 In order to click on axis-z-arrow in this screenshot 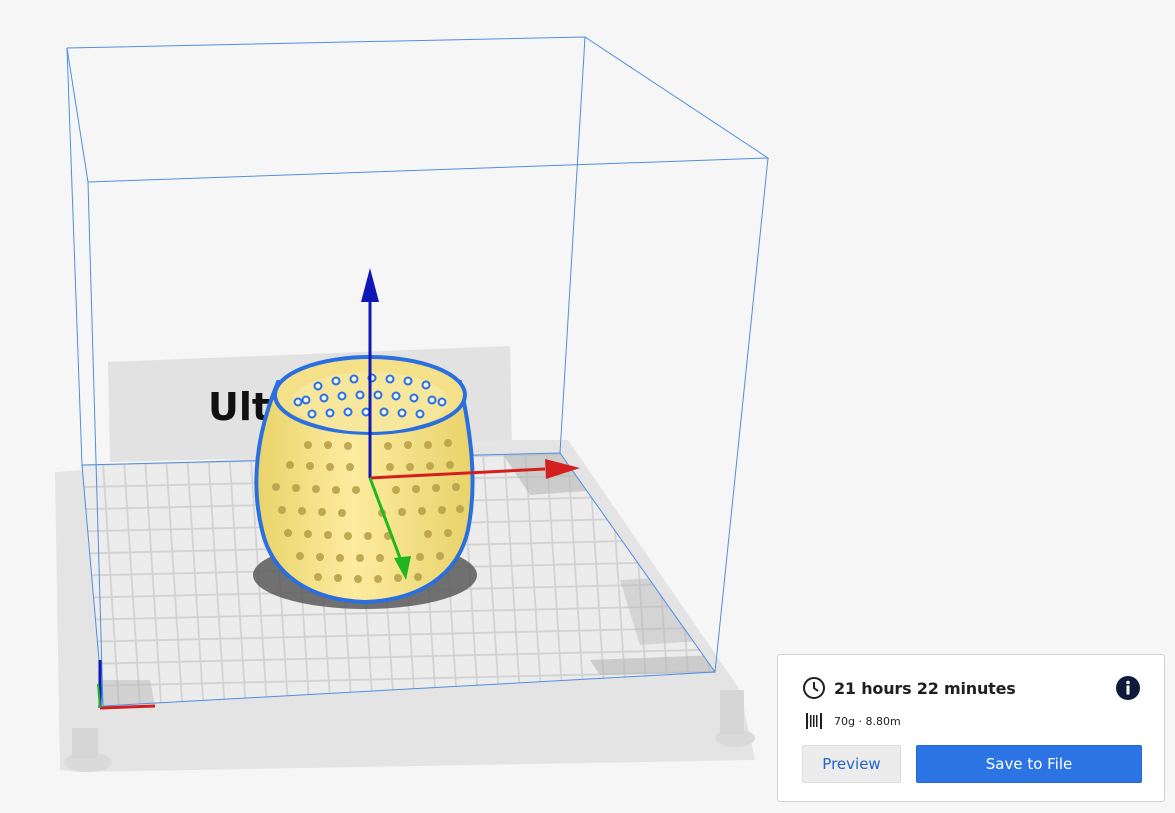, I will do `click(370, 285)`.